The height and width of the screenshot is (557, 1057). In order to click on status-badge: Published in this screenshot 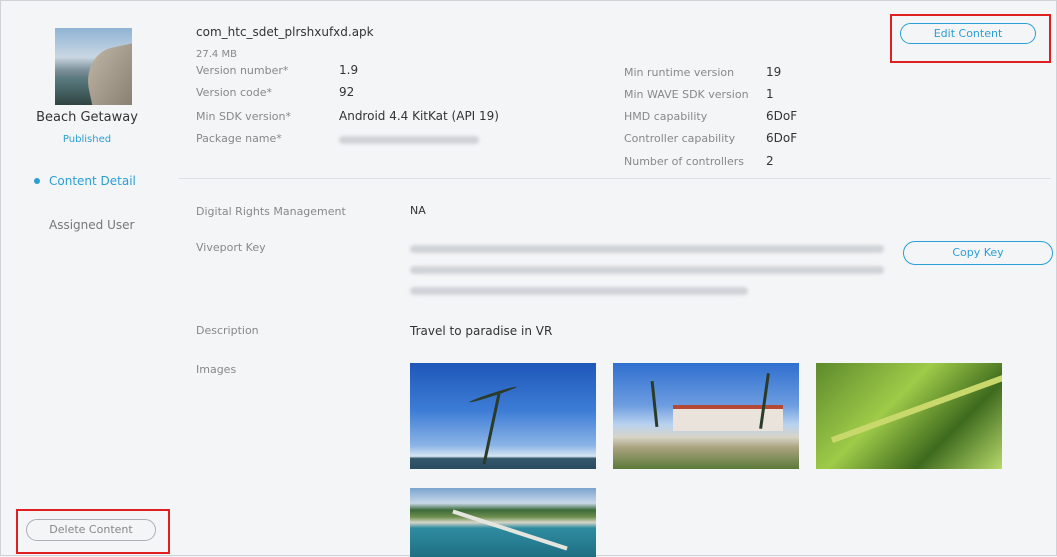, I will do `click(87, 139)`.